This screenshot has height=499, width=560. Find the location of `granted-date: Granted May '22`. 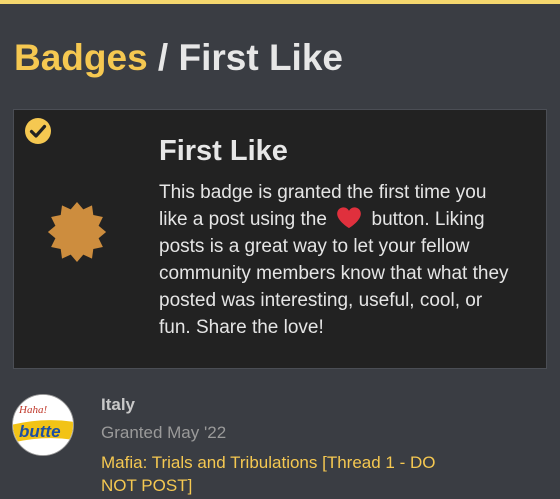

granted-date: Granted May '22 is located at coordinates (164, 432).